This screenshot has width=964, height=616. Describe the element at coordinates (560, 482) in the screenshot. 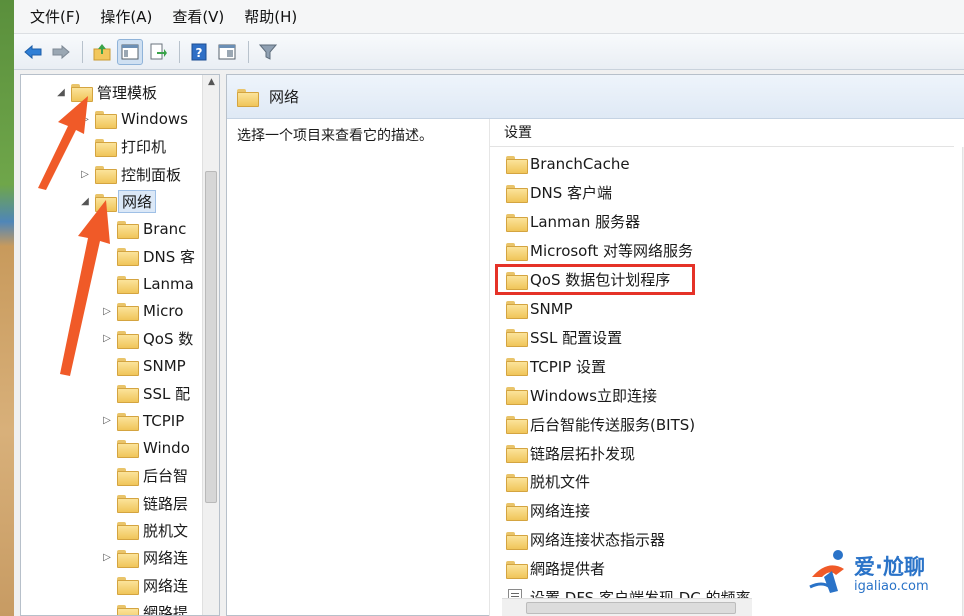

I see `setting-item-label: 脱机文件` at that location.